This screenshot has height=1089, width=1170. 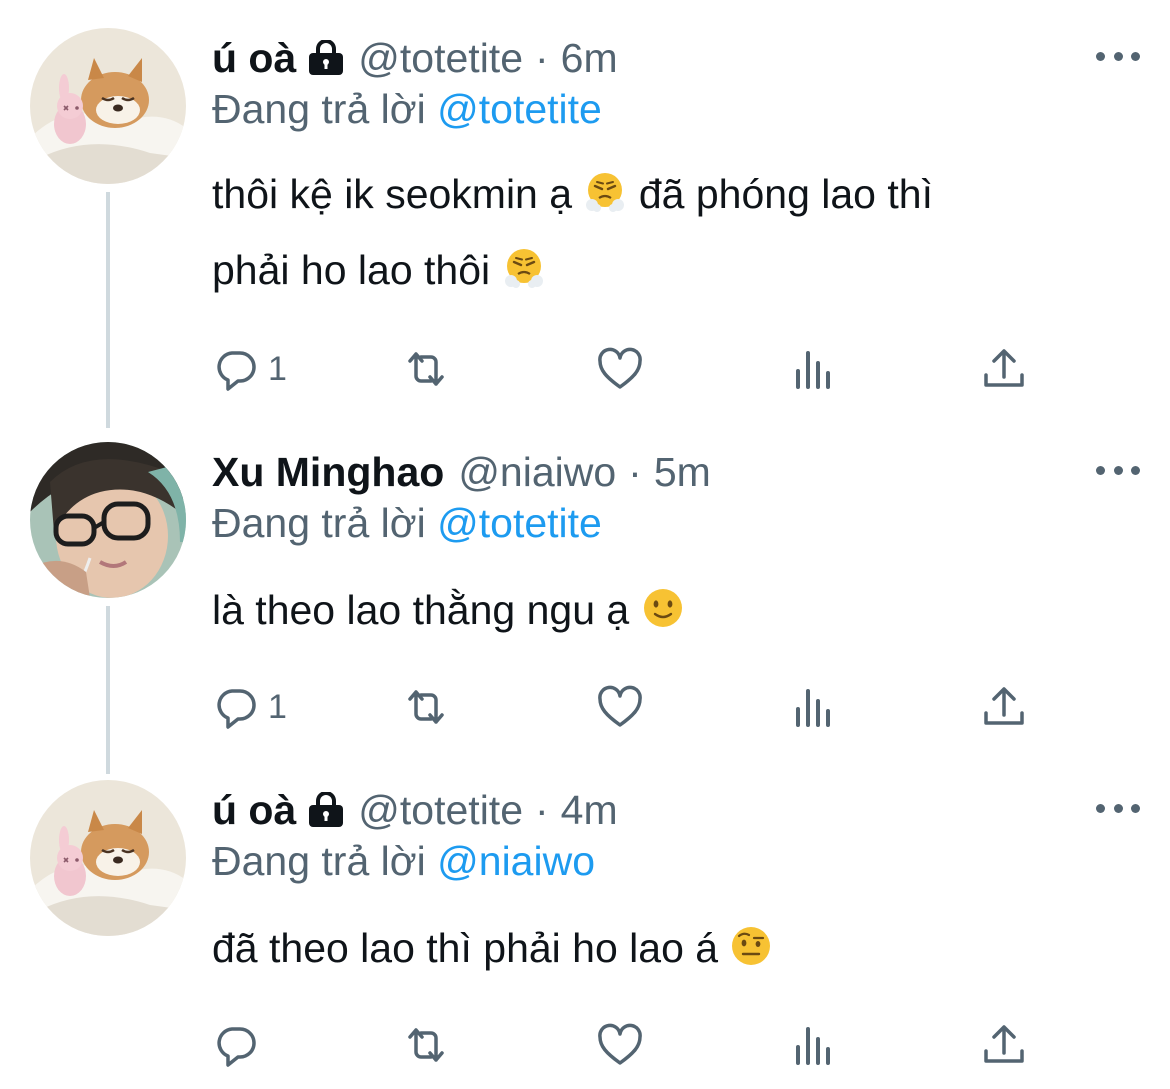 I want to click on tweet-actions, so click(x=632, y=1045).